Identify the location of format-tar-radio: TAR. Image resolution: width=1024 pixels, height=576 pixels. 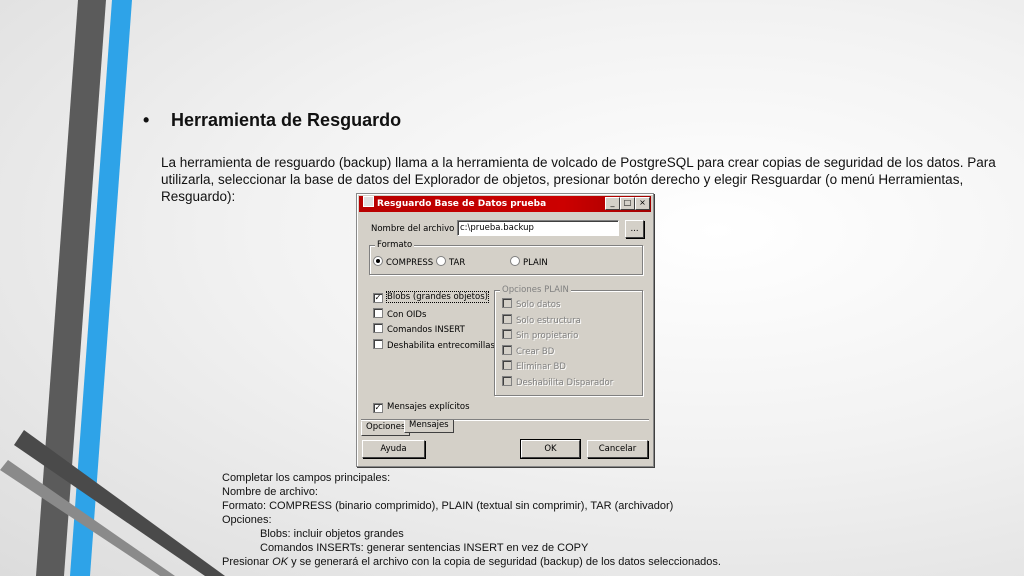
(450, 262).